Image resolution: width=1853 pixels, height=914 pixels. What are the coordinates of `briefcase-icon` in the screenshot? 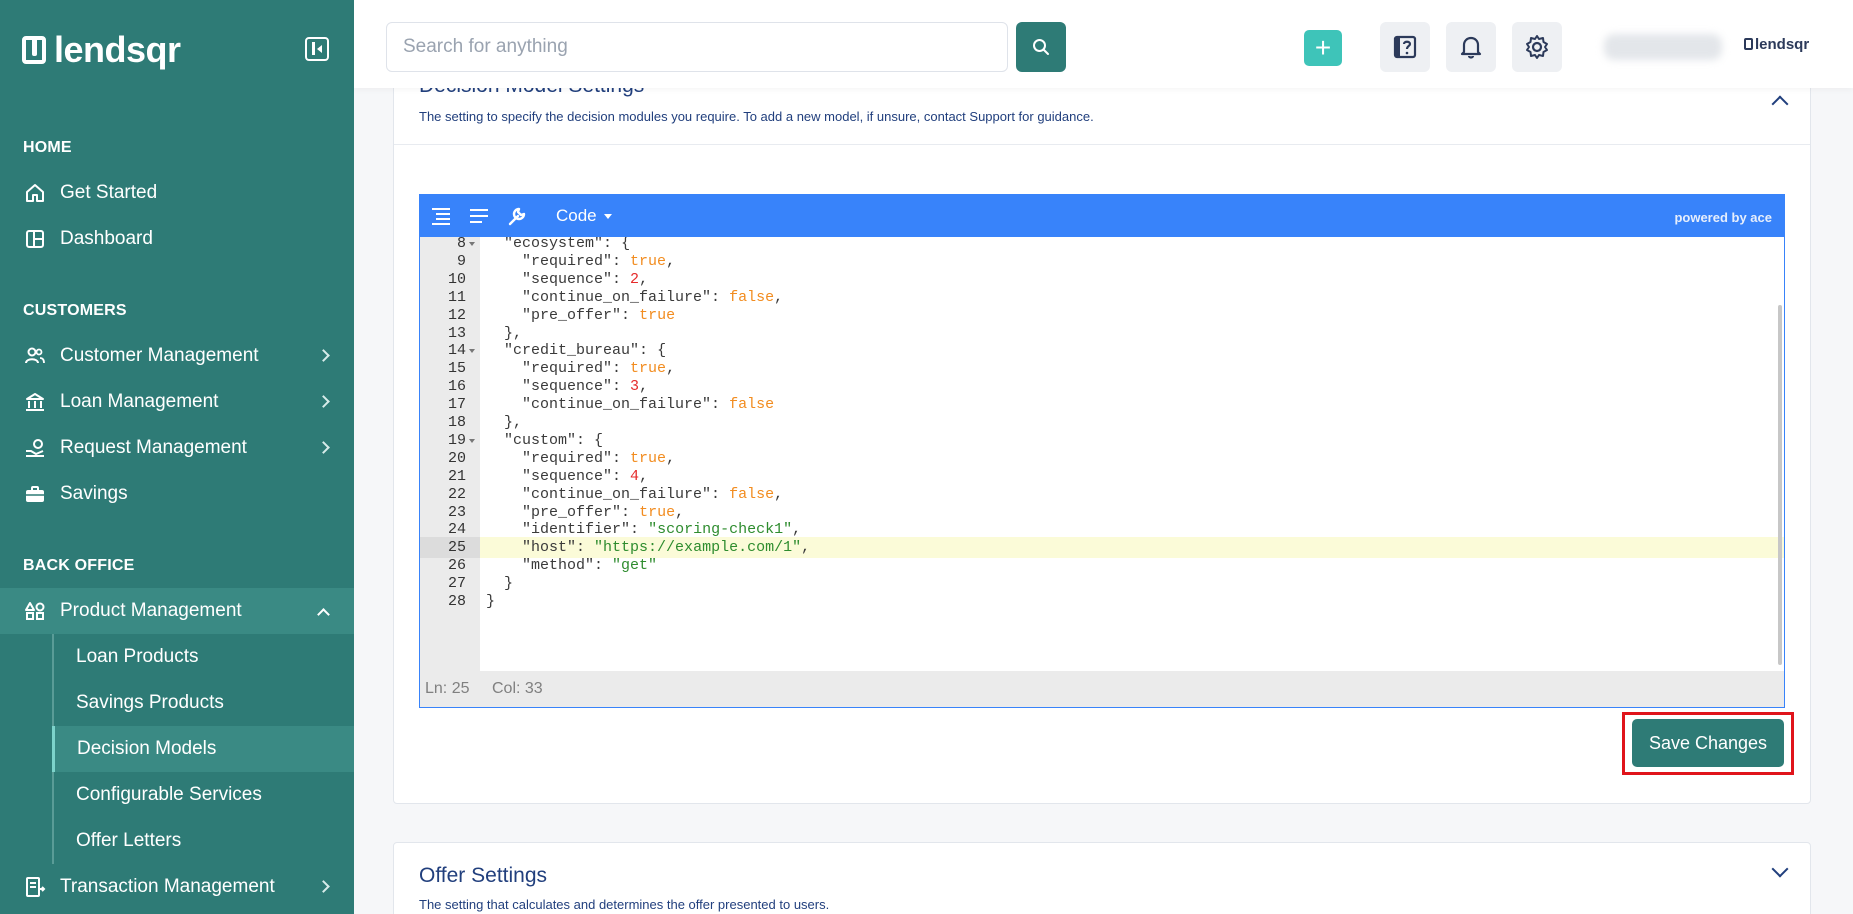 It's located at (35, 494).